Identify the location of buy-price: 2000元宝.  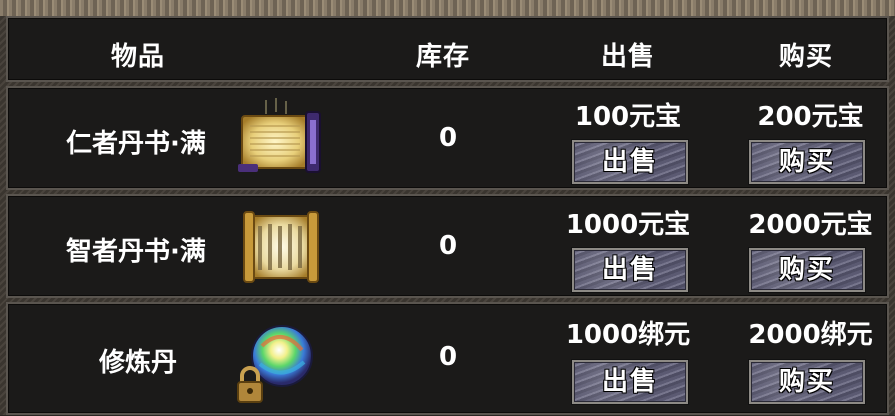
(810, 225).